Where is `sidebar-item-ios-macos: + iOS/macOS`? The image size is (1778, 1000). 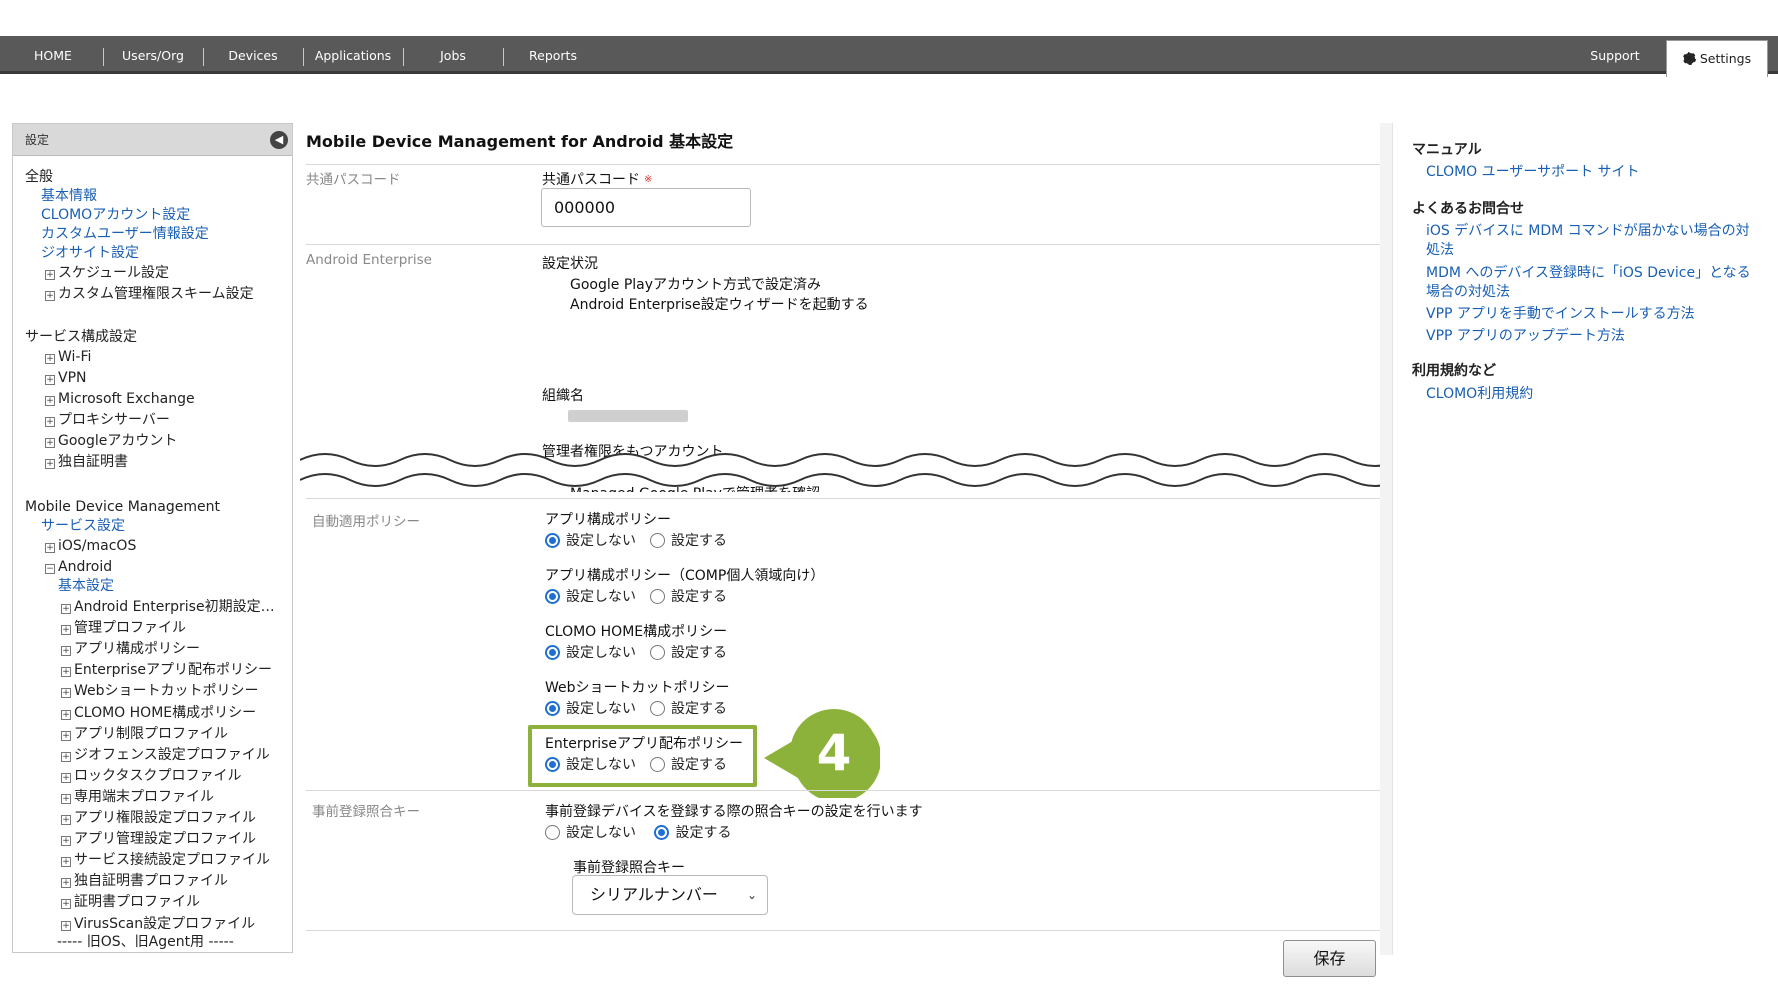
sidebar-item-ios-macos: + iOS/macOS is located at coordinates (90, 546).